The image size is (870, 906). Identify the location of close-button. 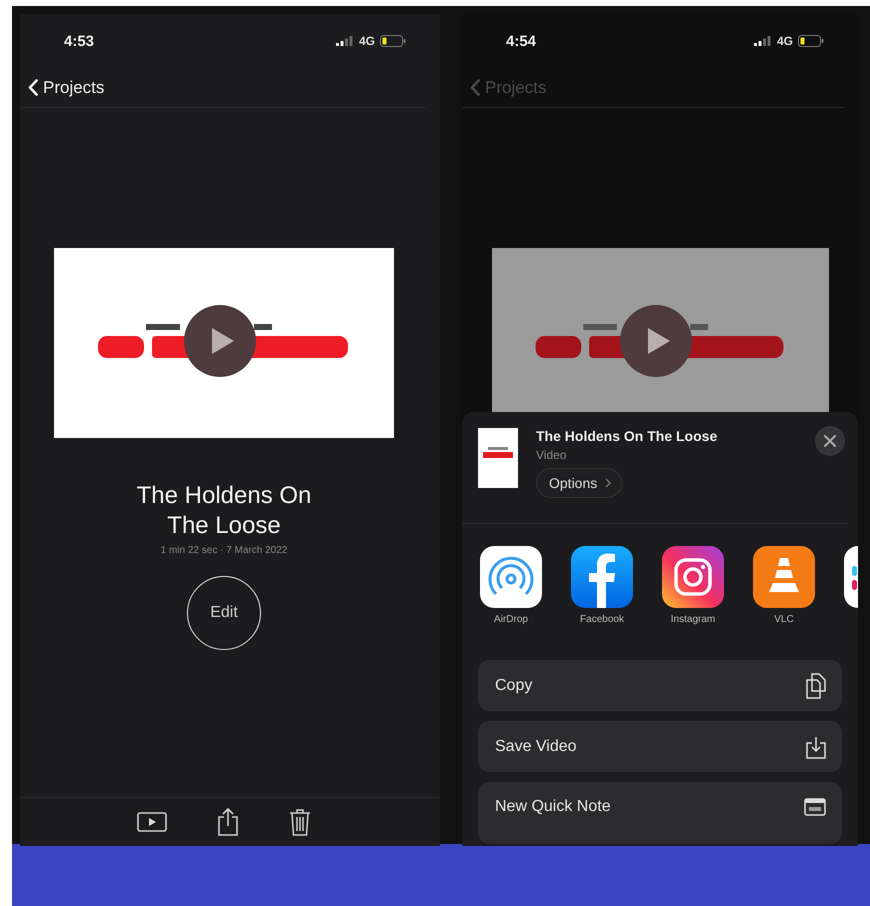
(830, 441).